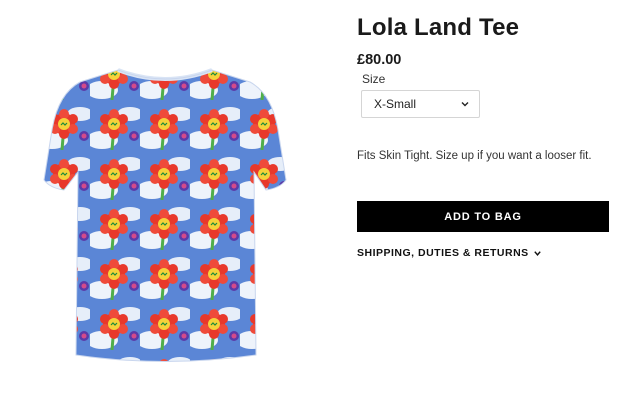  I want to click on add-to-bag-button: ADD TO BAG, so click(483, 216).